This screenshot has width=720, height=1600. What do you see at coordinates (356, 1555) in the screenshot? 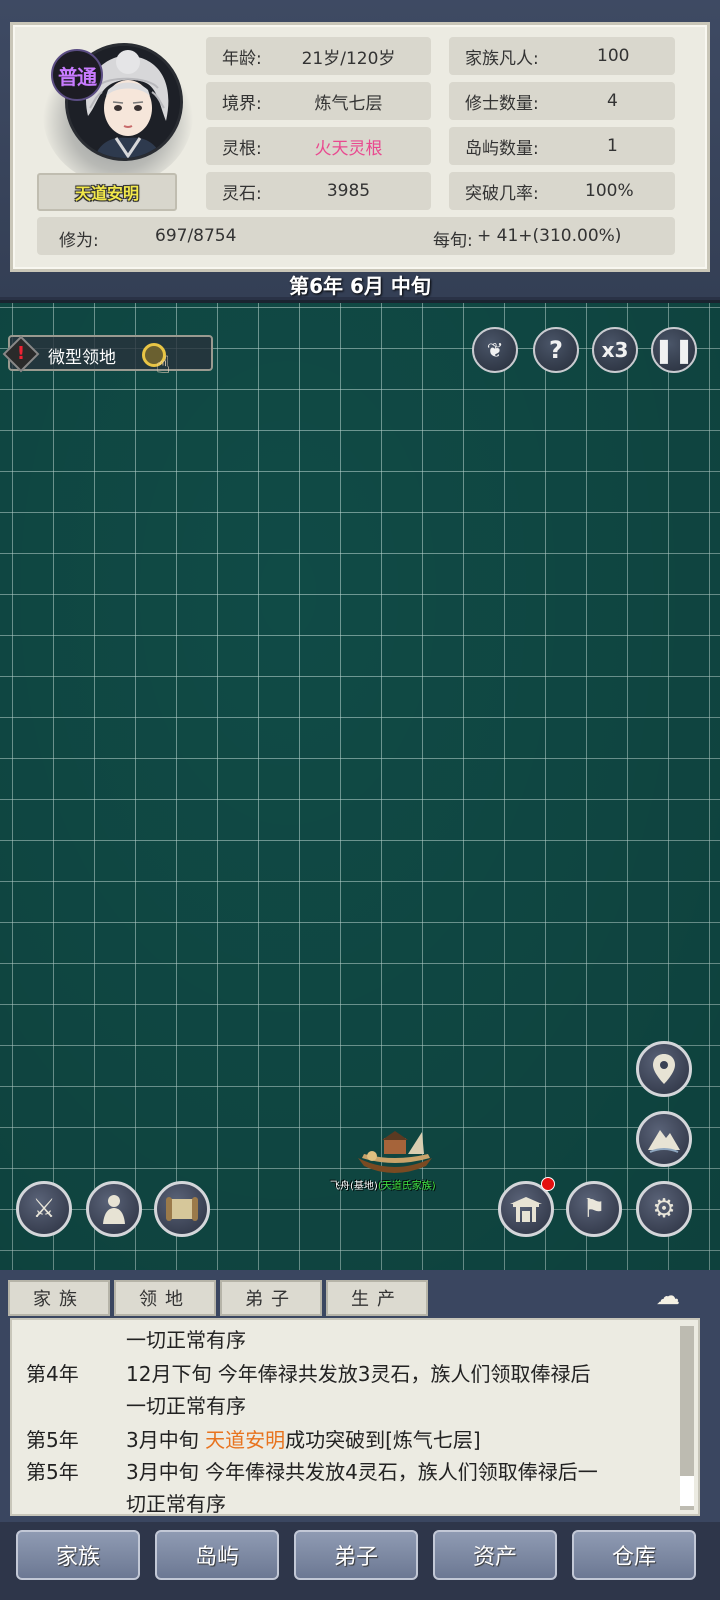
I see `nav-disciples: 弟子` at bounding box center [356, 1555].